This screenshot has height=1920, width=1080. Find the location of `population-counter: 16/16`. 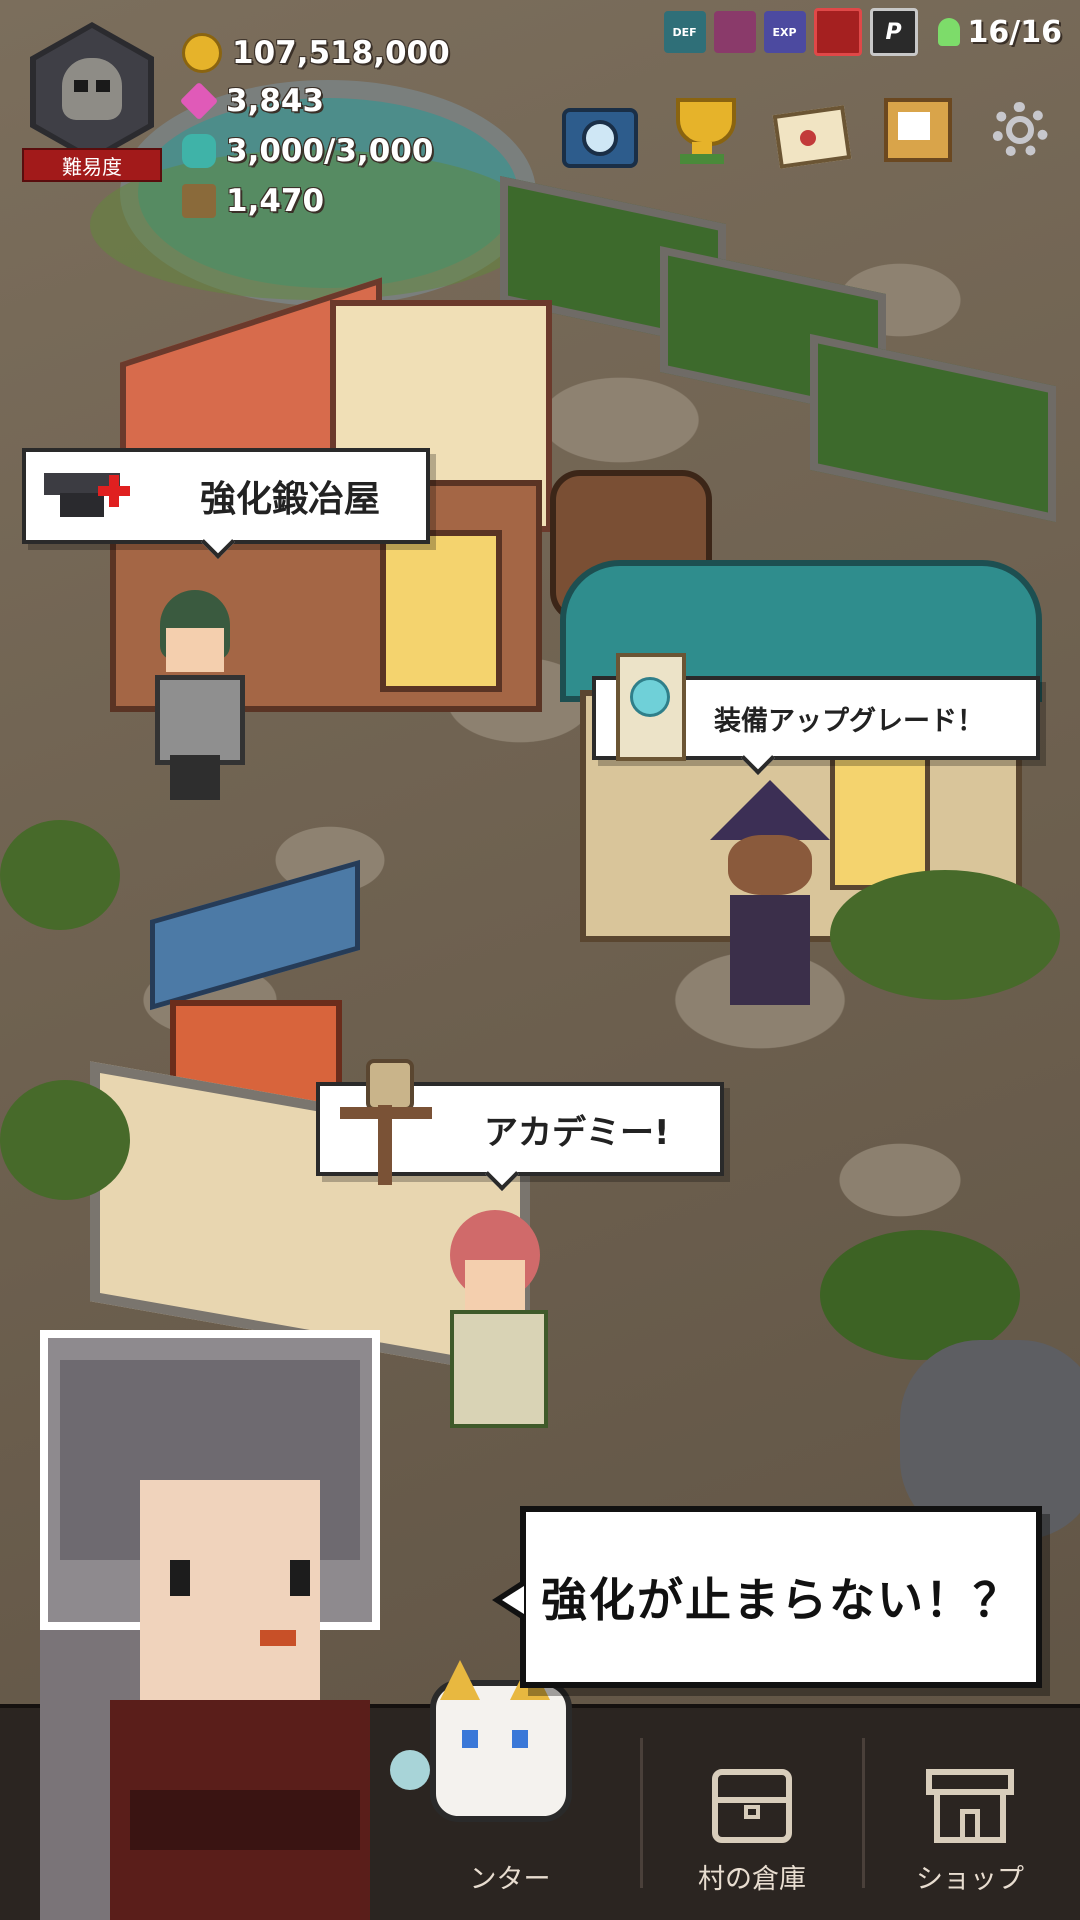

population-counter: 16/16 is located at coordinates (999, 32).